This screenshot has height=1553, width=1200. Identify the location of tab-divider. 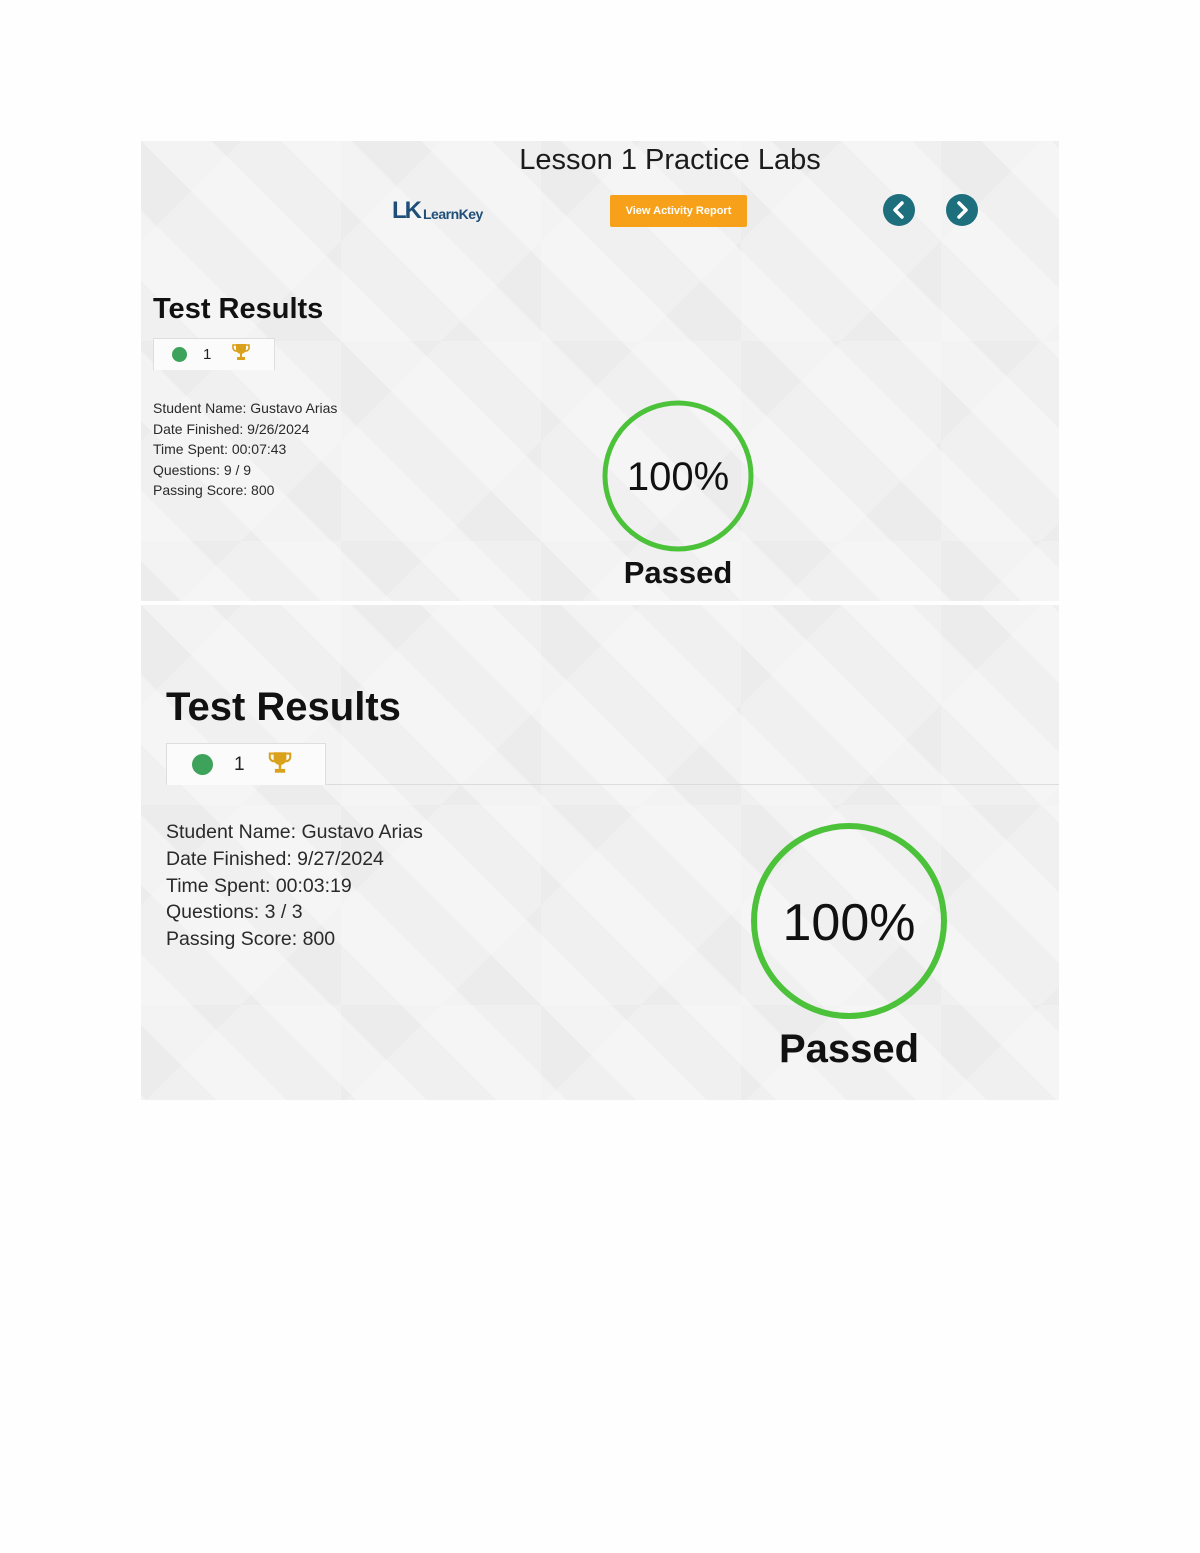
(692, 784).